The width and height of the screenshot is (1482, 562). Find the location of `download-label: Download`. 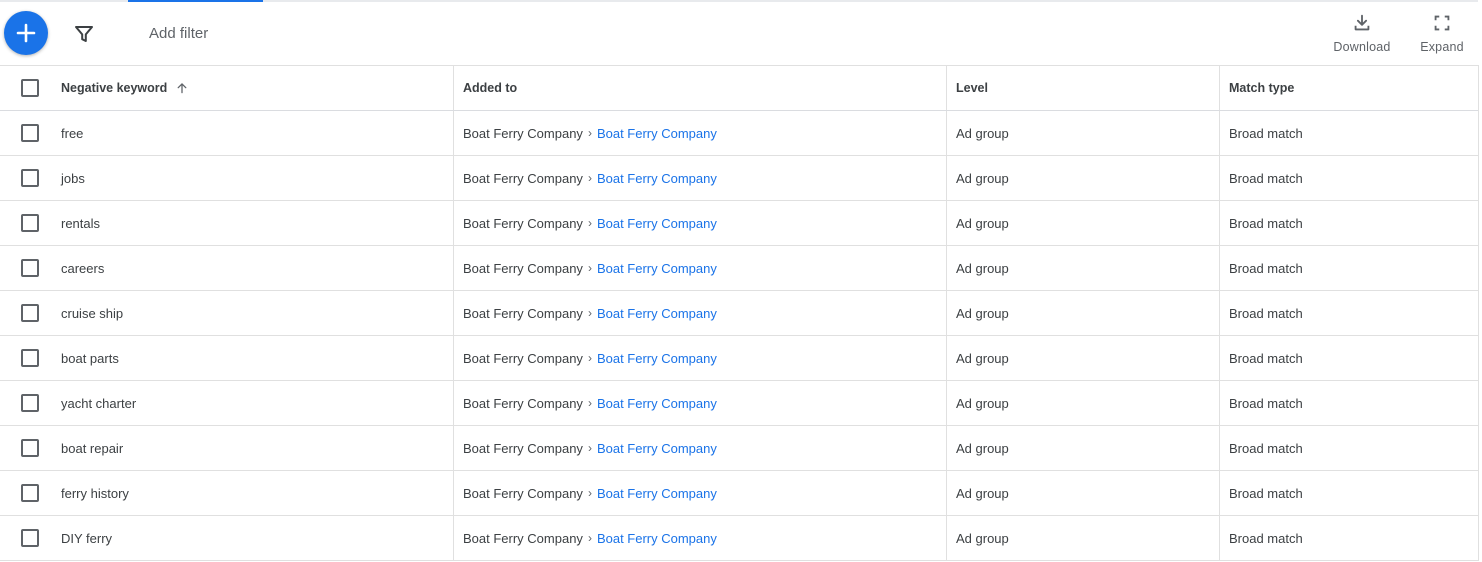

download-label: Download is located at coordinates (1362, 47).